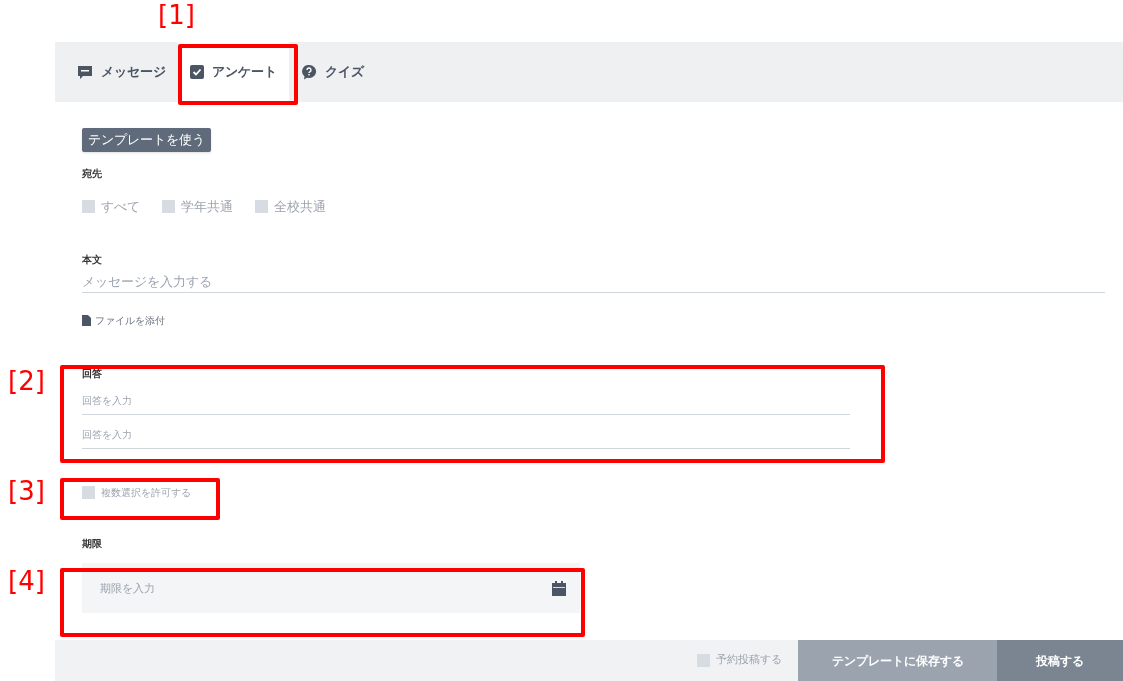  What do you see at coordinates (233, 72) in the screenshot?
I see `tab: アンケート` at bounding box center [233, 72].